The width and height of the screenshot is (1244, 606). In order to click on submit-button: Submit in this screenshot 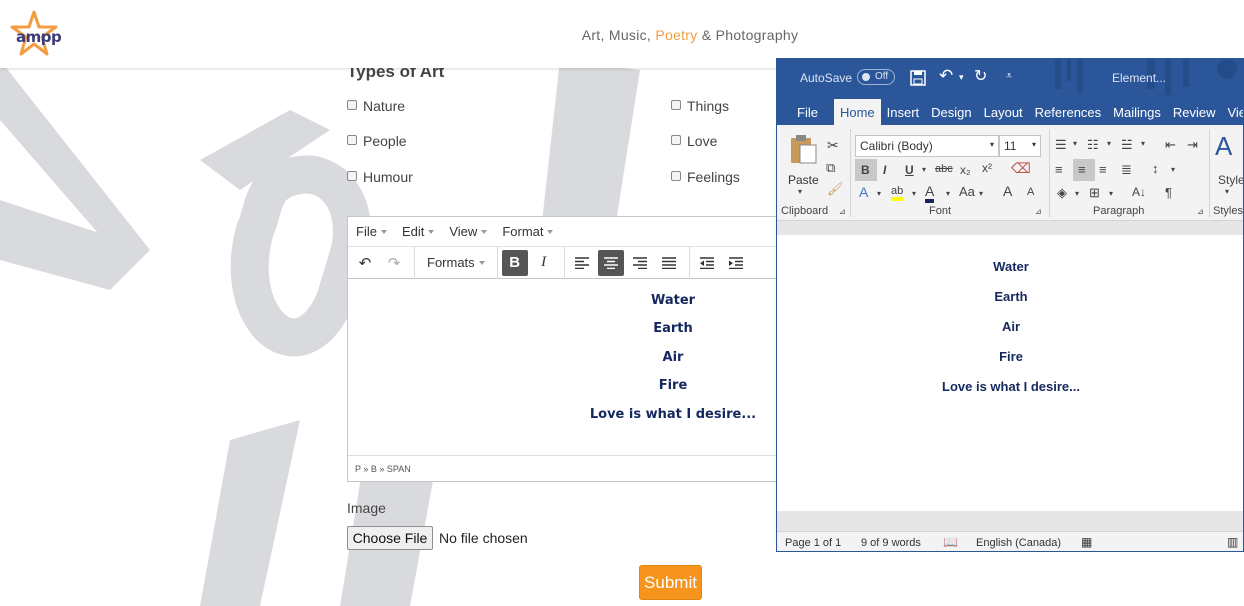, I will do `click(670, 582)`.